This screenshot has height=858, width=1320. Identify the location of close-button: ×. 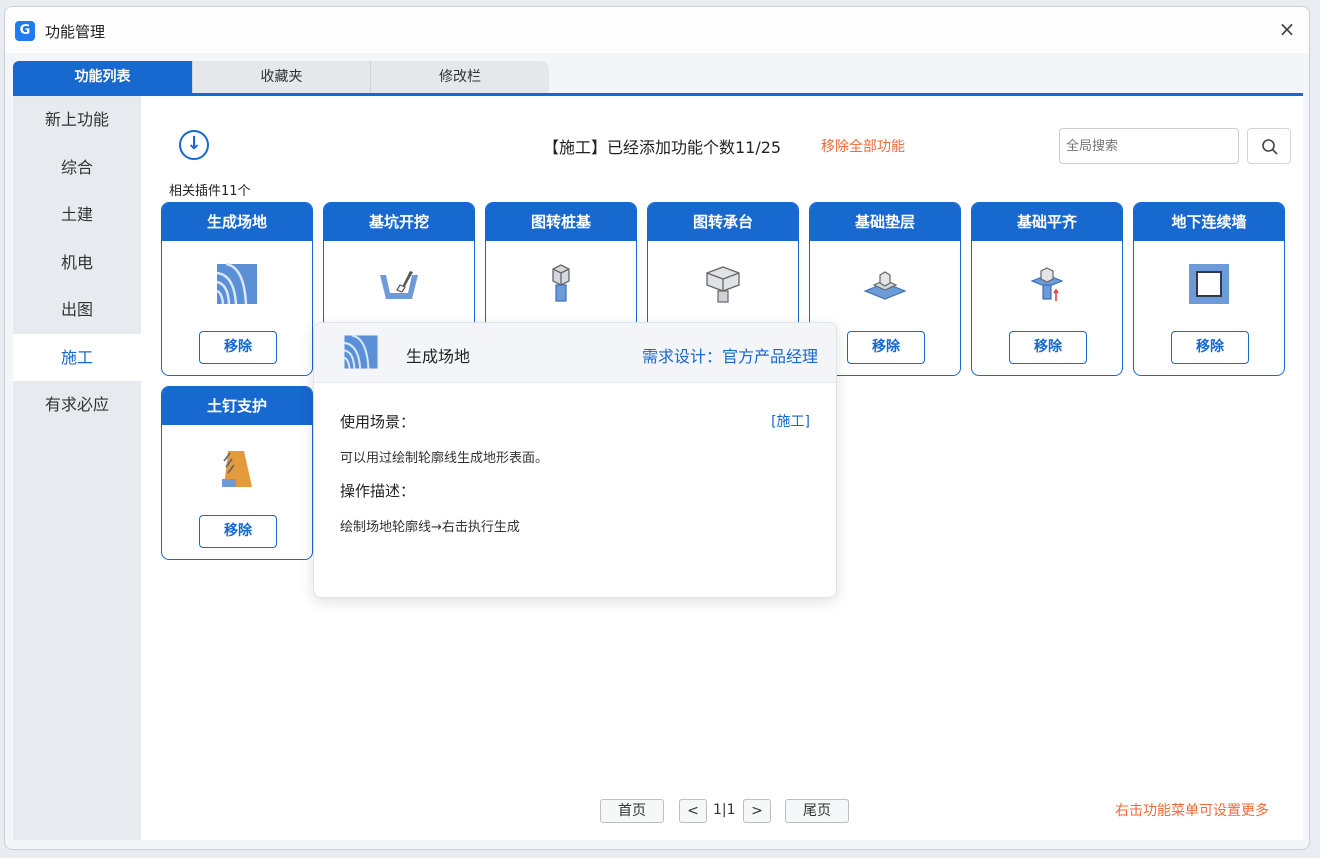
(1287, 29).